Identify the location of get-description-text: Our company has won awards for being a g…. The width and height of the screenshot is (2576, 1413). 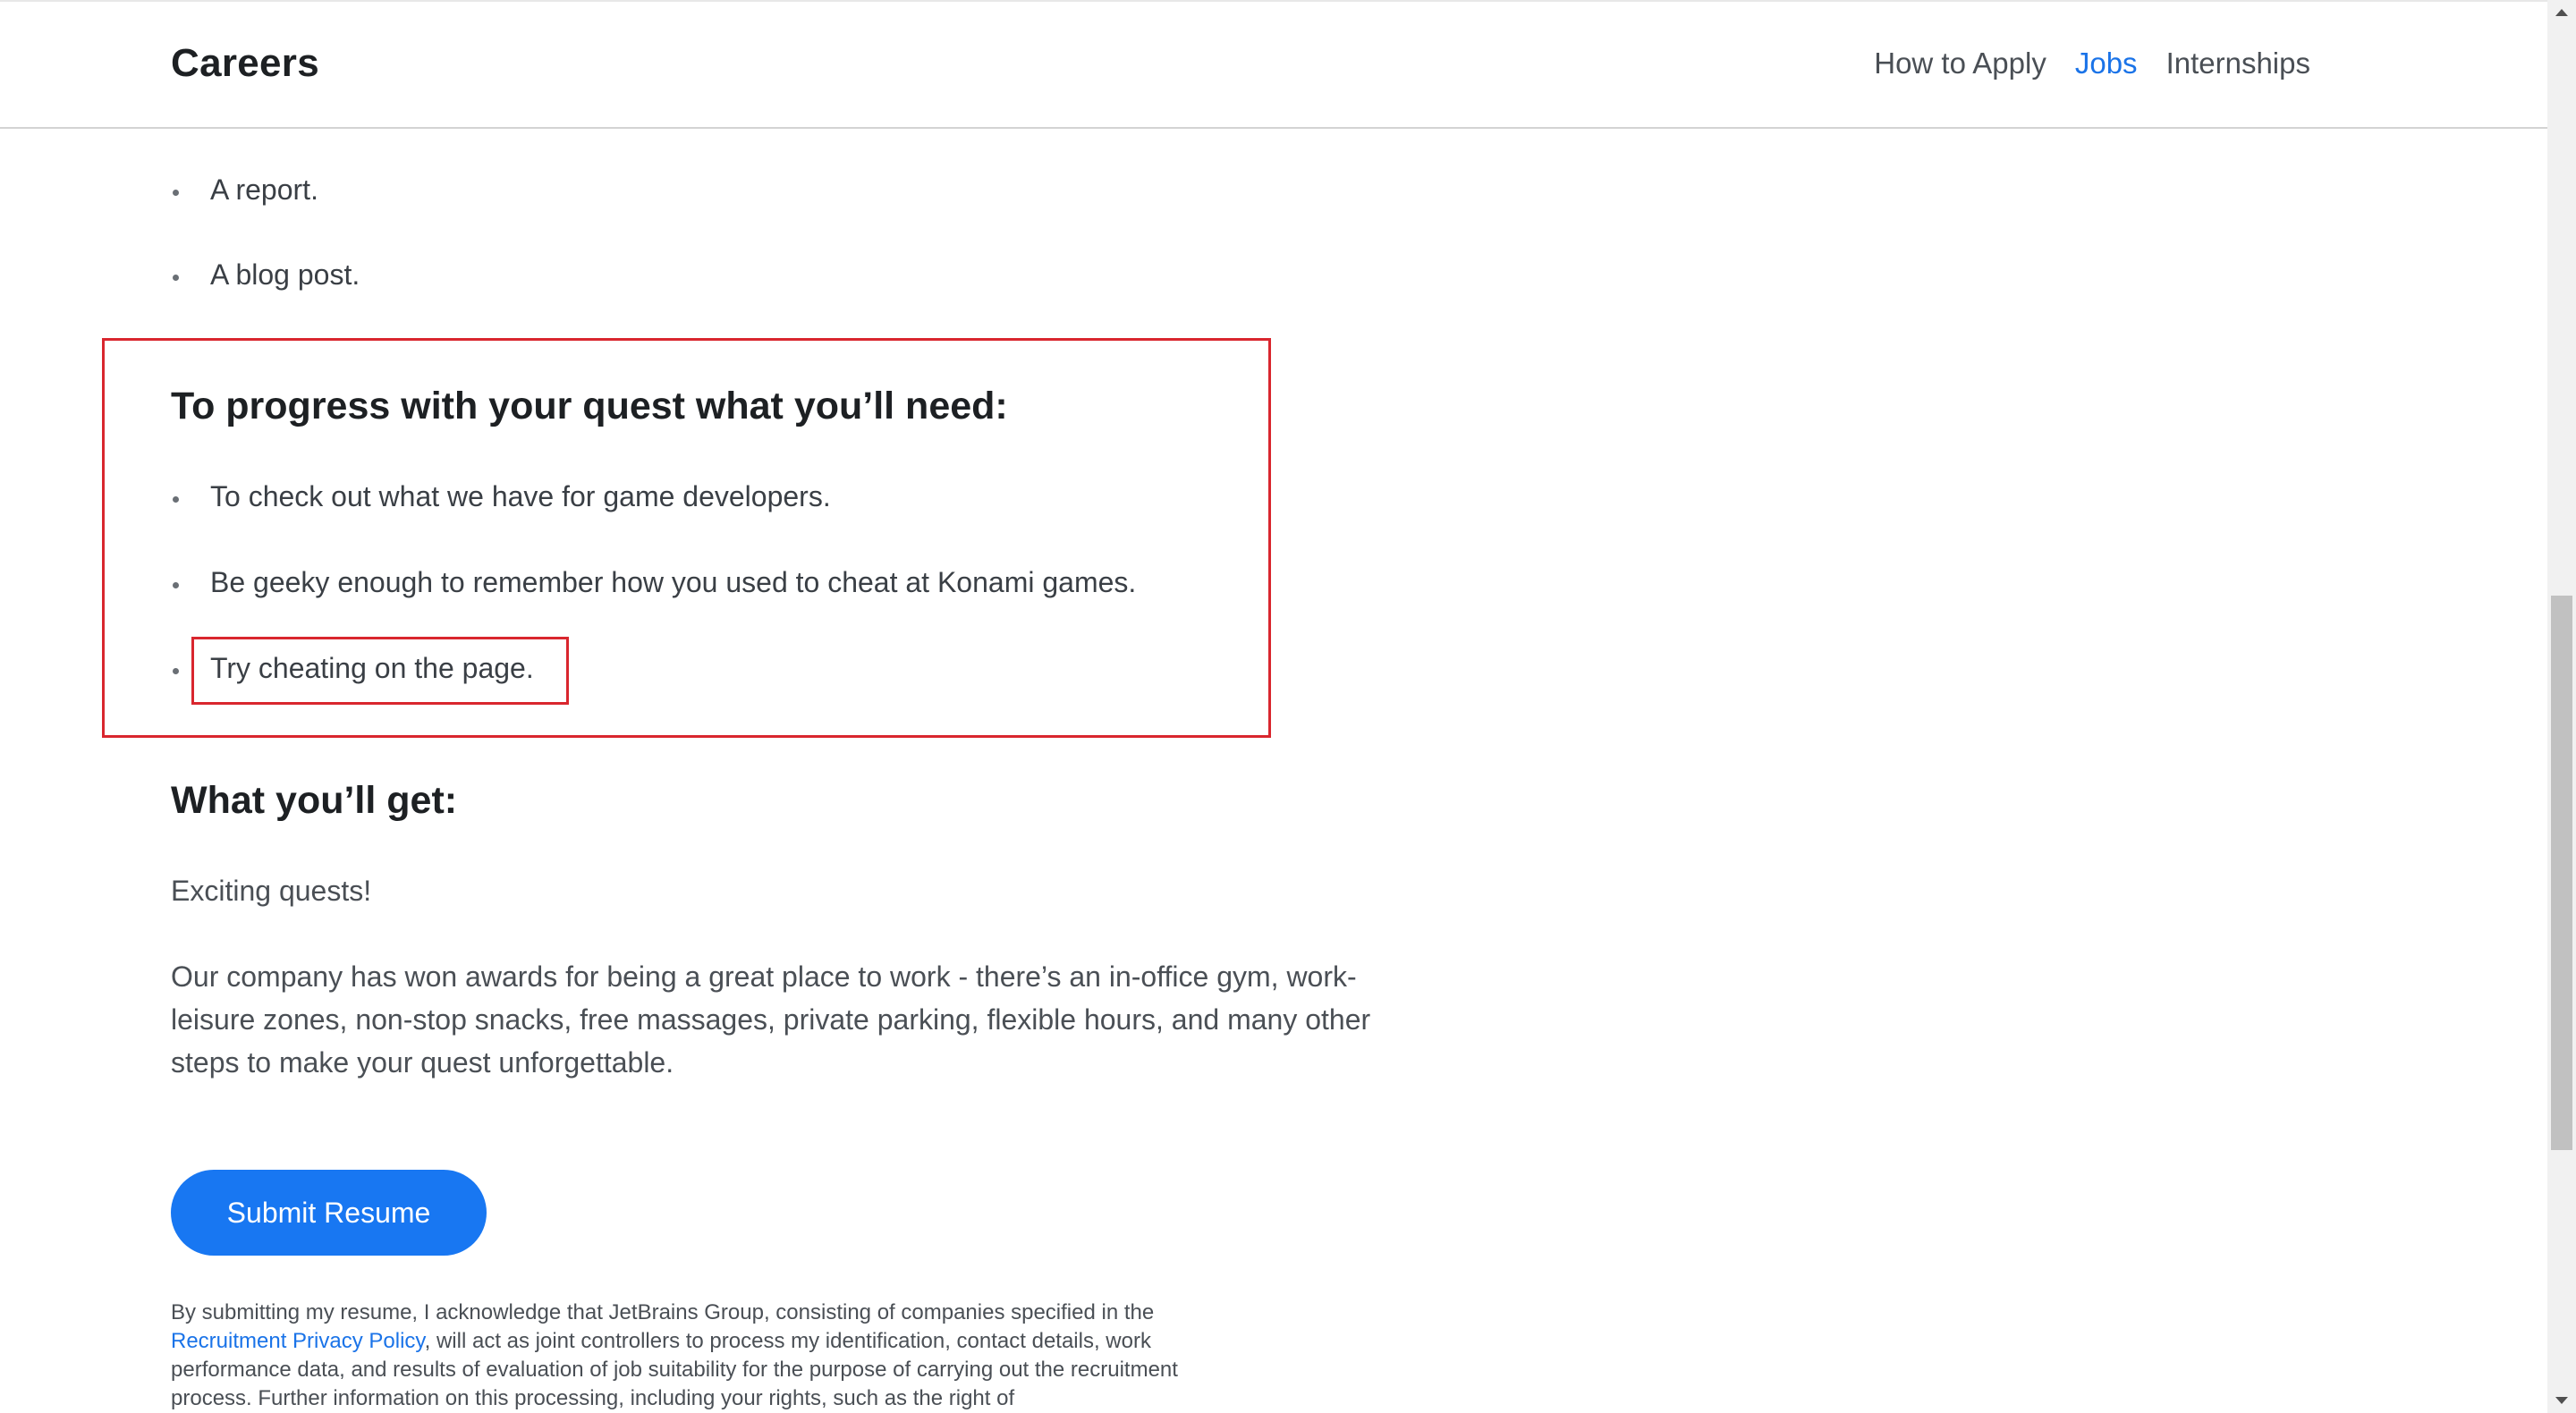
(771, 1019).